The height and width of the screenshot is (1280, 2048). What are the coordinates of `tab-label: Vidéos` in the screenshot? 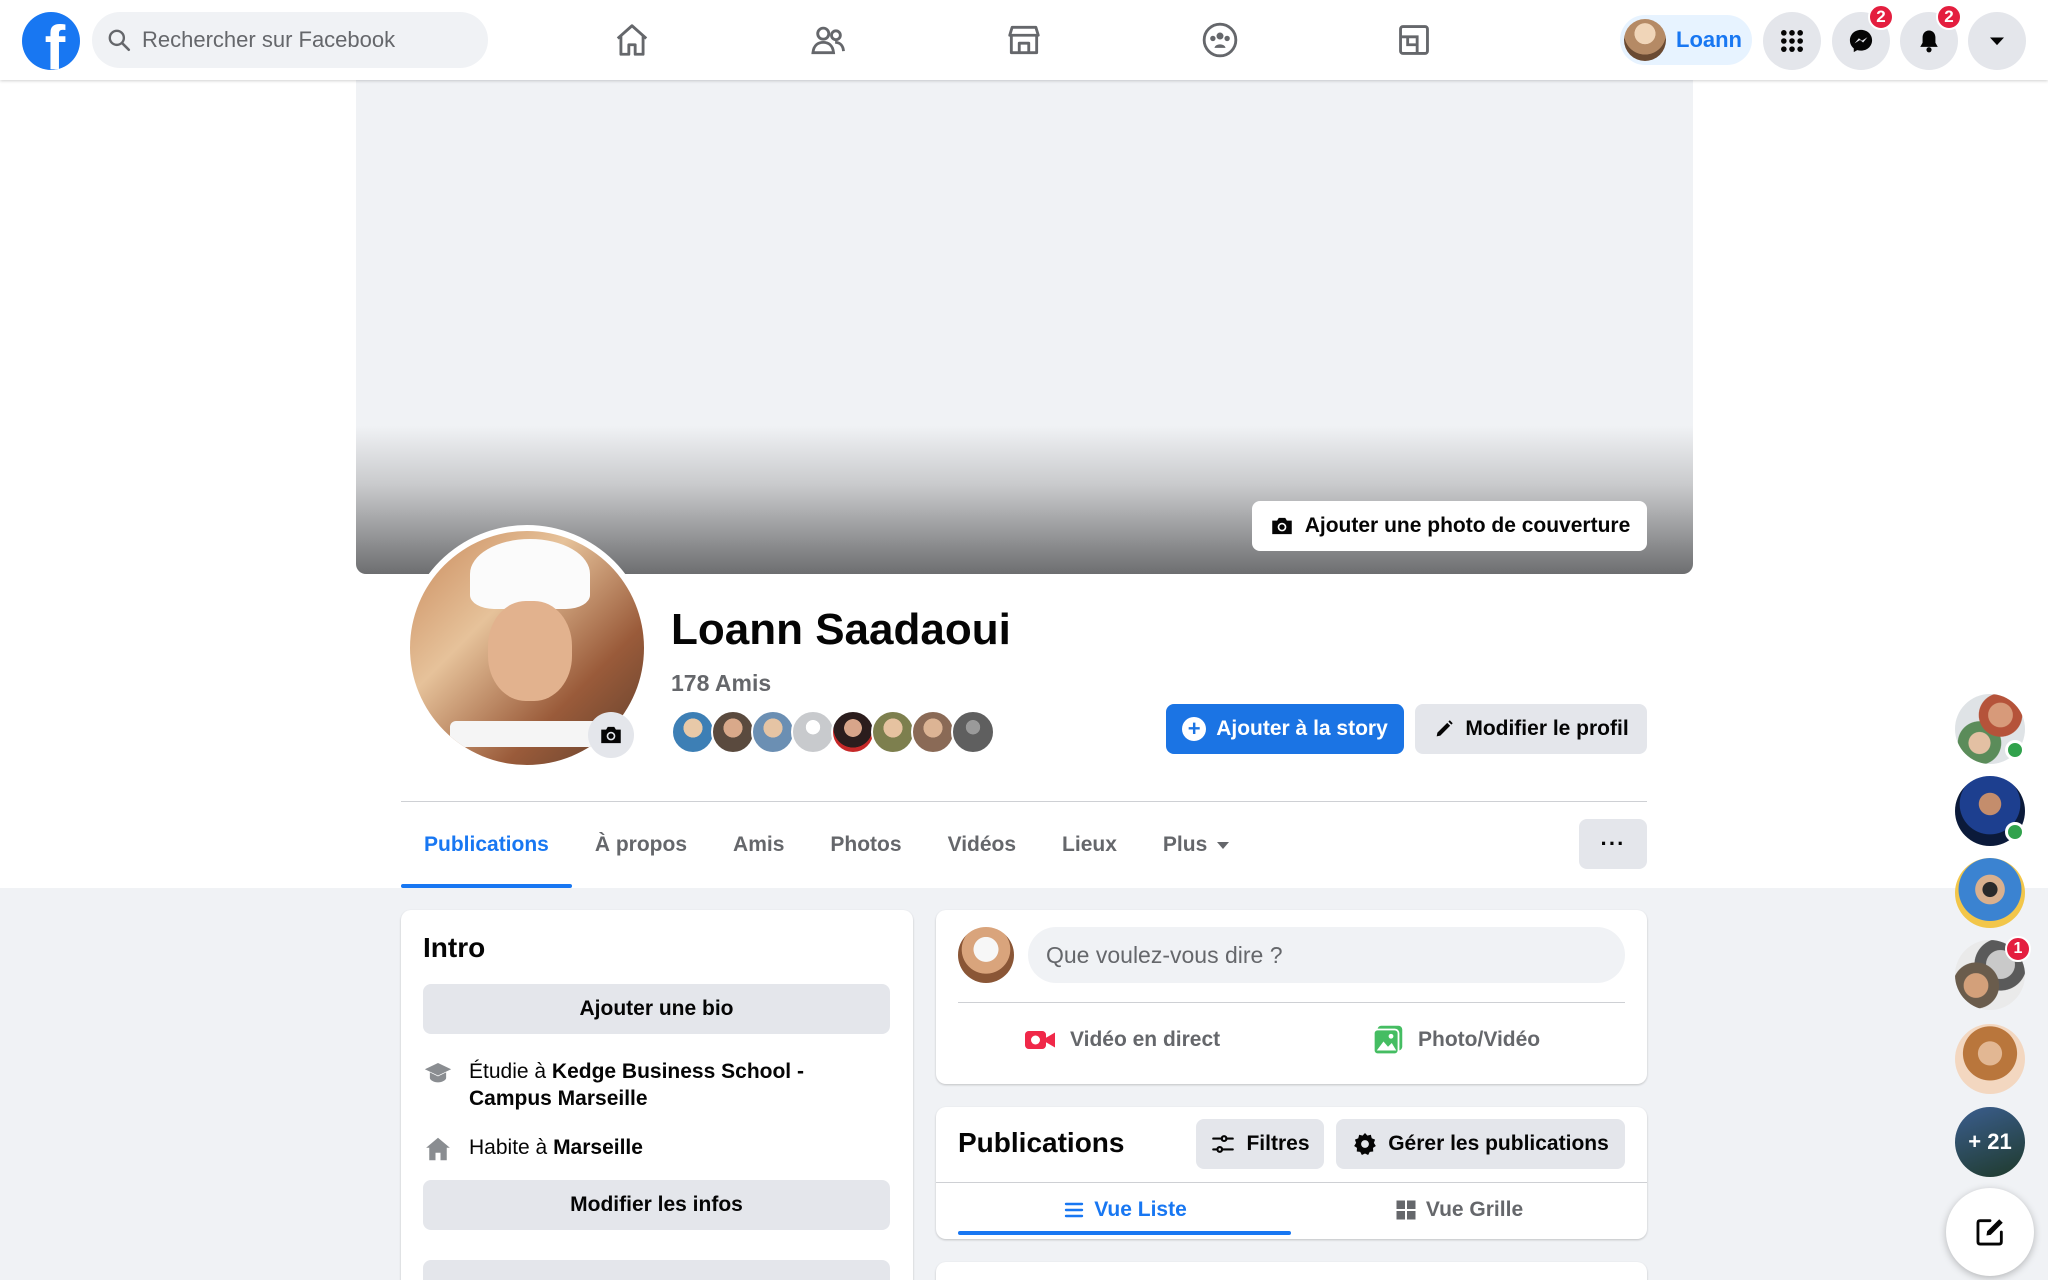 It's located at (982, 844).